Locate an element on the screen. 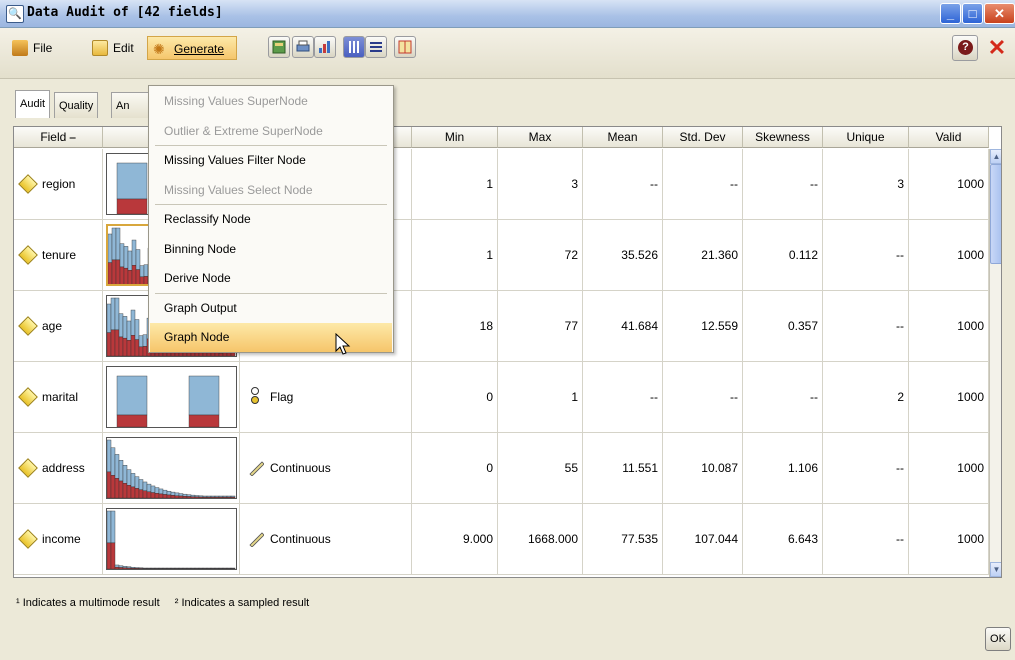 This screenshot has height=660, width=1015. print-button is located at coordinates (303, 47).